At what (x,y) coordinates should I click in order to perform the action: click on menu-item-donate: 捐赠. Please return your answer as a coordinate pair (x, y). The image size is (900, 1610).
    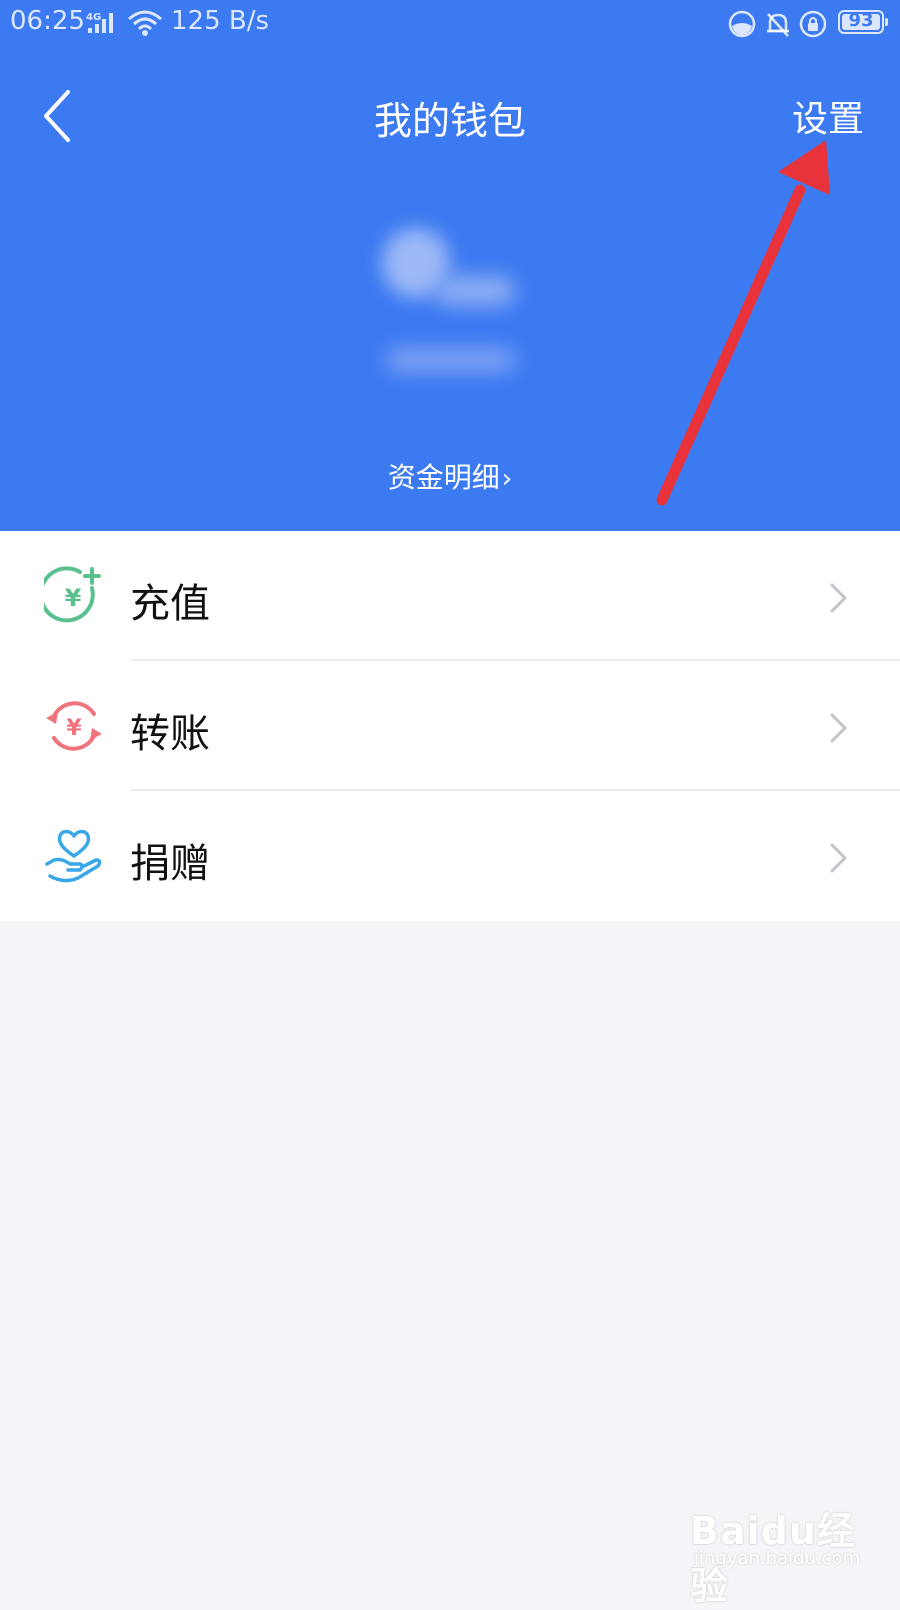
    Looking at the image, I should click on (450, 856).